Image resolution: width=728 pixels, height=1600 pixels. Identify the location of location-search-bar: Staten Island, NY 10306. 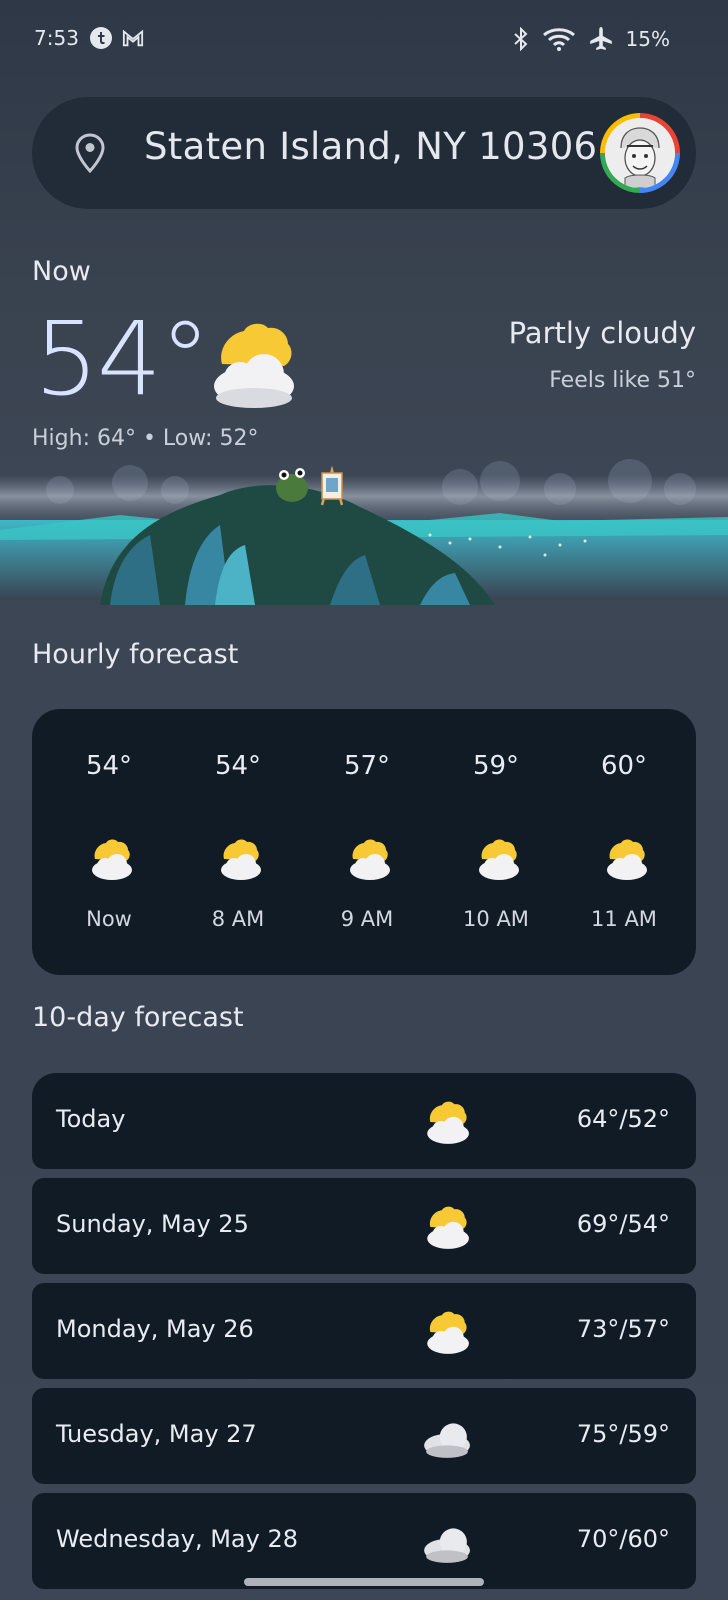
(364, 153).